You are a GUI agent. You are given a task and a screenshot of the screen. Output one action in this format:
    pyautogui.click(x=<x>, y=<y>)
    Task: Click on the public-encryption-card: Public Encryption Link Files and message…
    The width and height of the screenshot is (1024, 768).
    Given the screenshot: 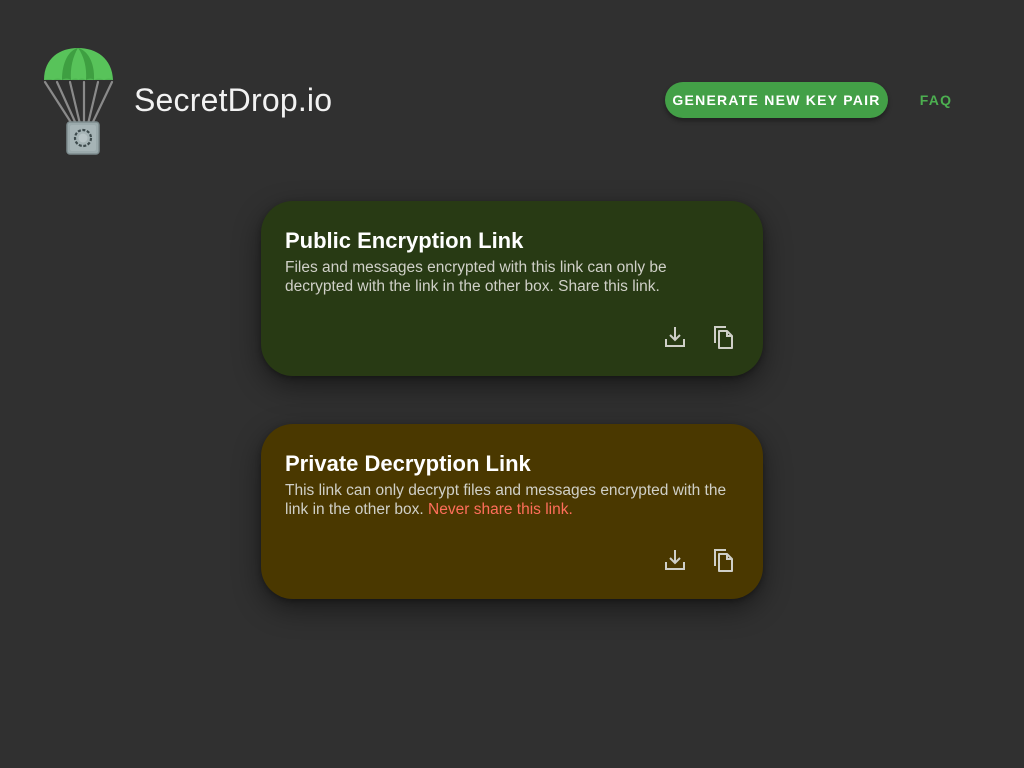 What is the action you would take?
    pyautogui.click(x=512, y=288)
    